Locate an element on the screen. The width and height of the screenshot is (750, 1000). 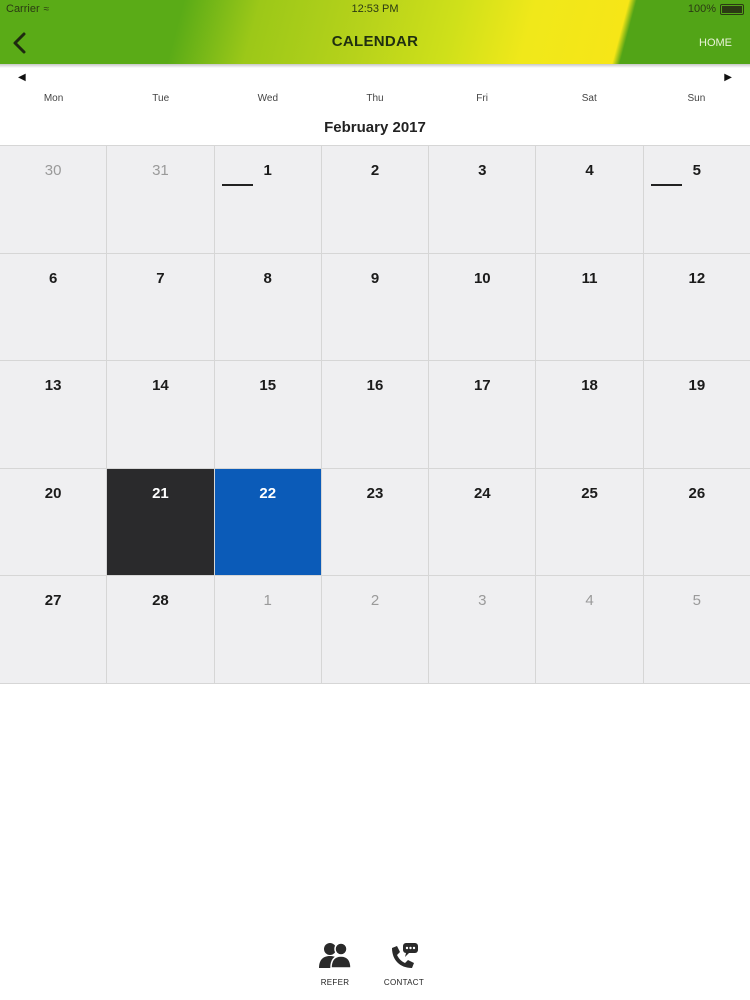
day-cell: 26 is located at coordinates (696, 522).